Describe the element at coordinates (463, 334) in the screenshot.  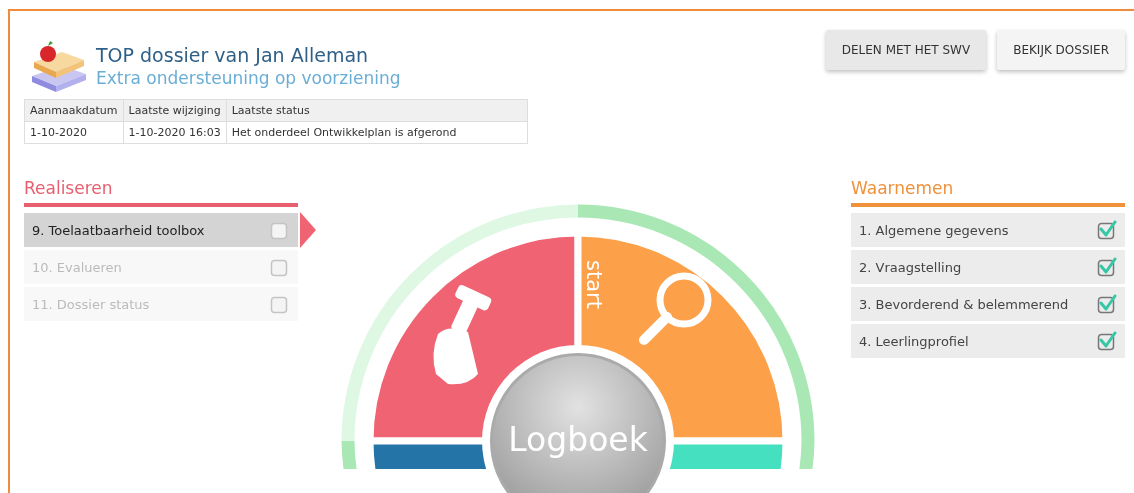
I see `hand-hammer-icon` at that location.